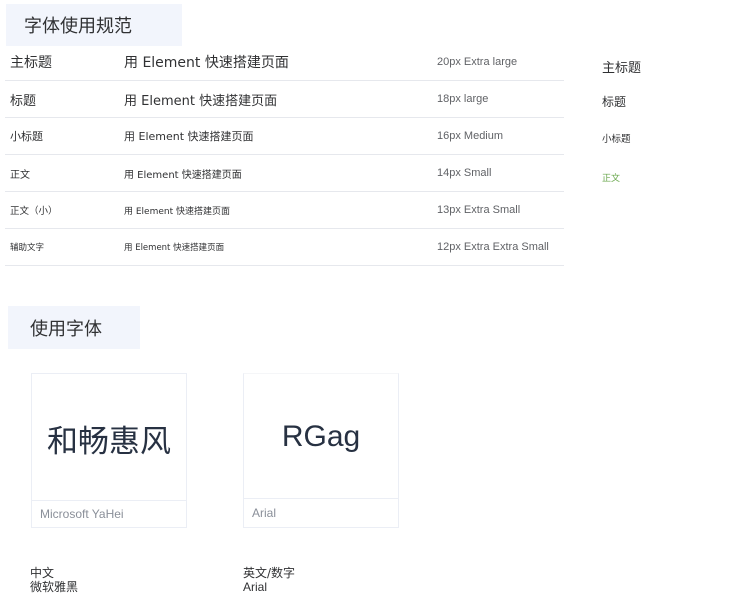 The image size is (752, 611). Describe the element at coordinates (54, 587) in the screenshot. I see `usage-font: 微软雅黑` at that location.